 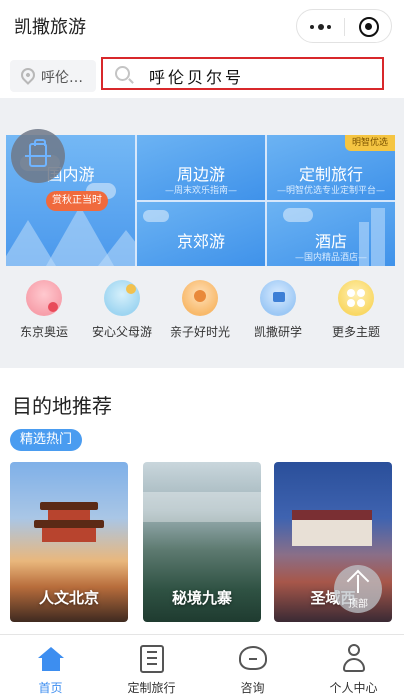 I want to click on bottom-tab-bar: 首页 定制旅行 咨询 个人中心, so click(x=202, y=667).